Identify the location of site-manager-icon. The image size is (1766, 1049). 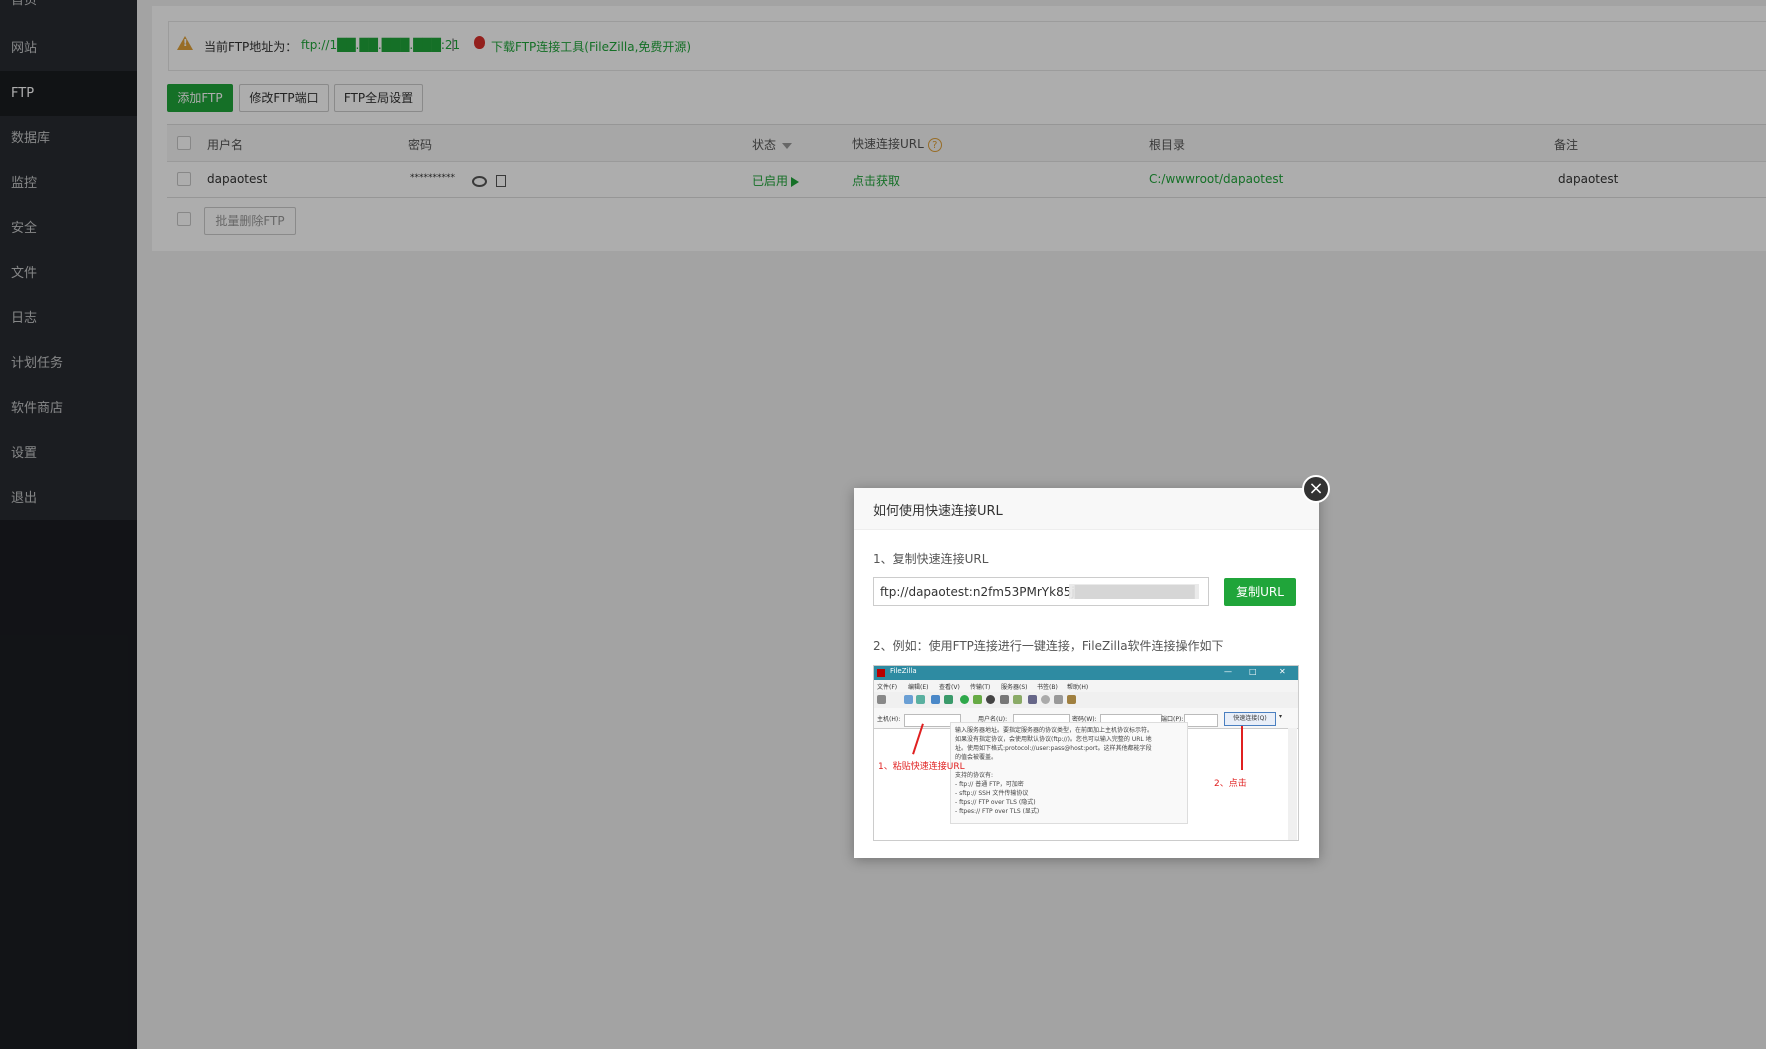
(881, 699).